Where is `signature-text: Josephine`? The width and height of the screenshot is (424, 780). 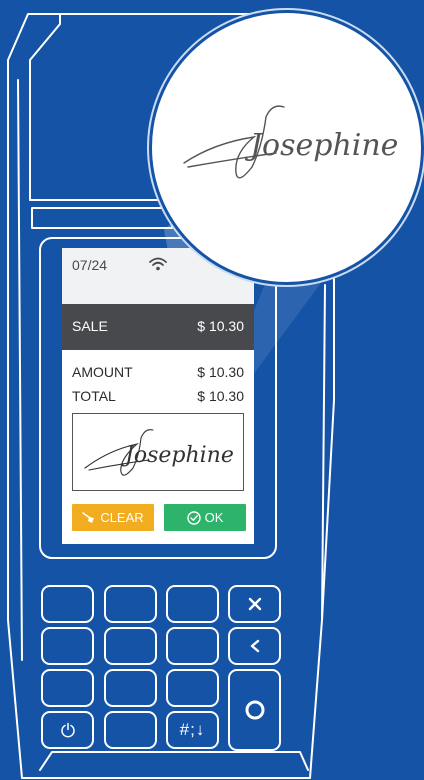
signature-text: Josephine is located at coordinates (177, 455).